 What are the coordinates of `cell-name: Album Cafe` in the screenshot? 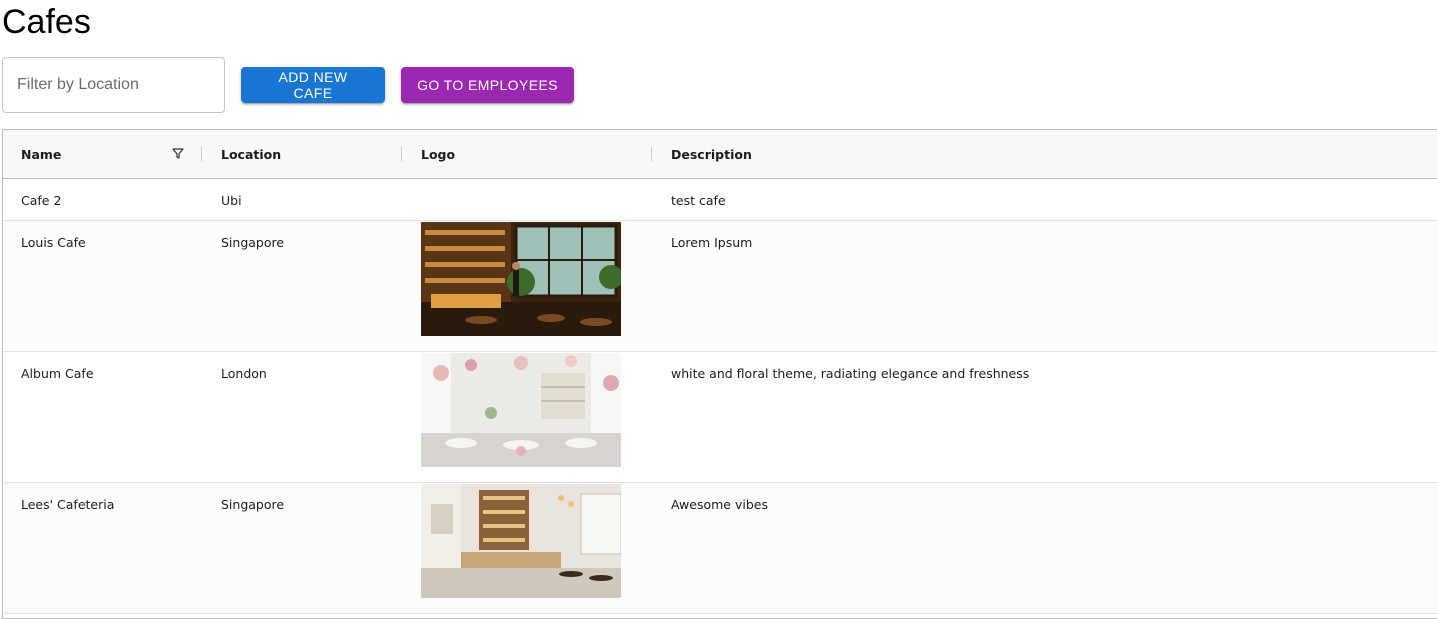 It's located at (57, 373).